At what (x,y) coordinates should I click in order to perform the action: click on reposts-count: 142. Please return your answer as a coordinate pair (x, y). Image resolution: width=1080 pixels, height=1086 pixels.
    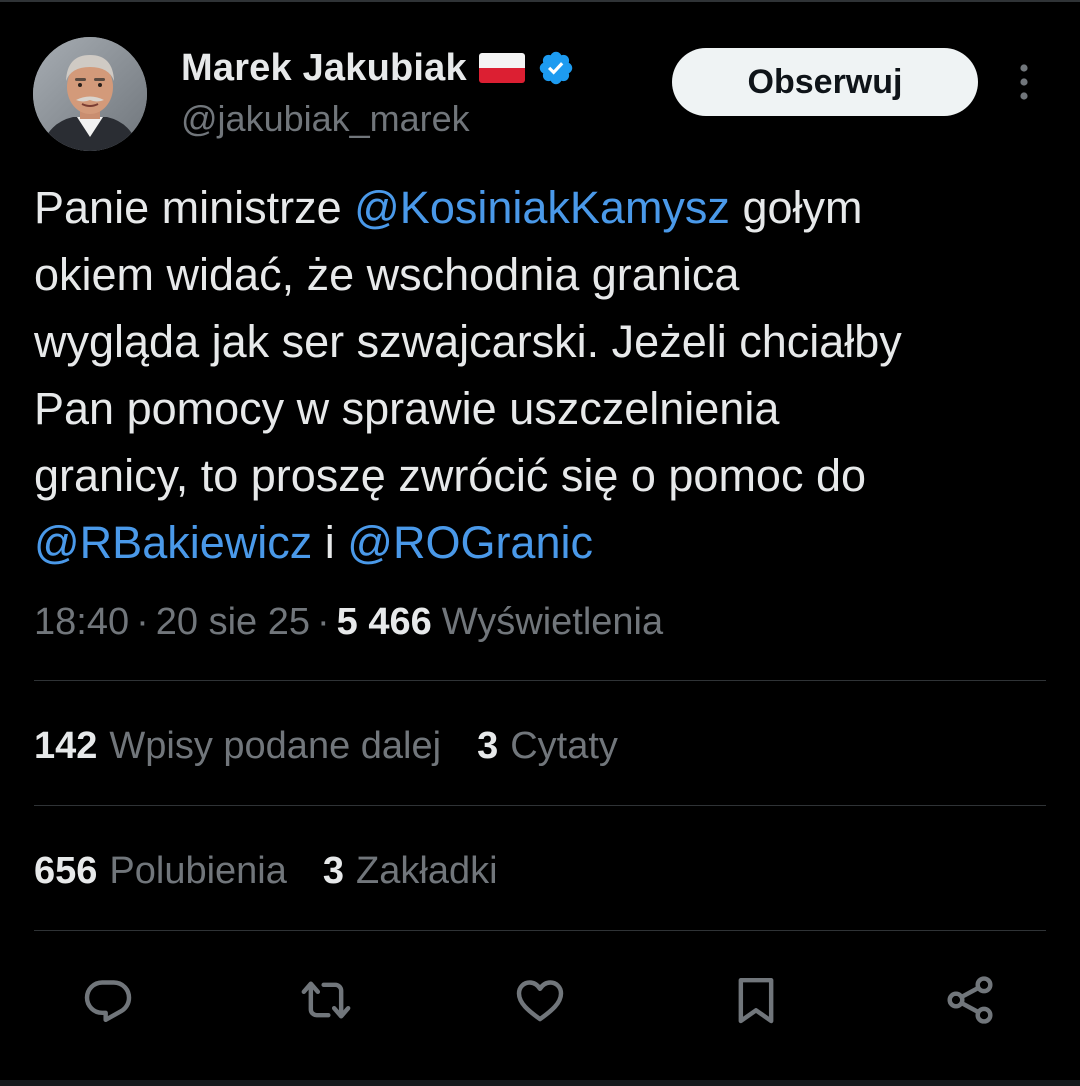
    Looking at the image, I should click on (66, 745).